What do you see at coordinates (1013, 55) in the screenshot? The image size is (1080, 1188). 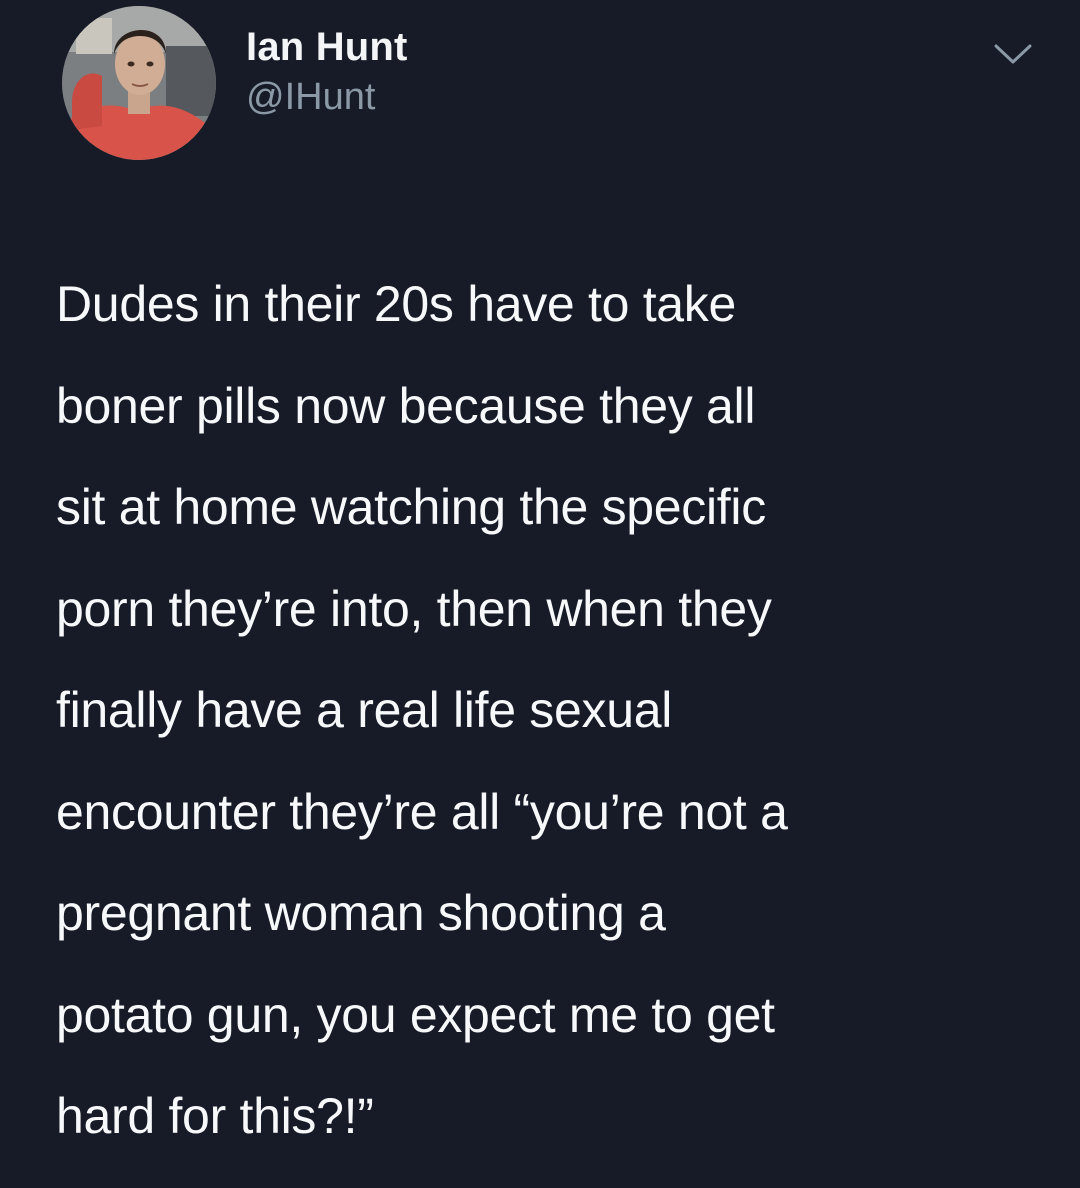 I see `chevron-down-icon` at bounding box center [1013, 55].